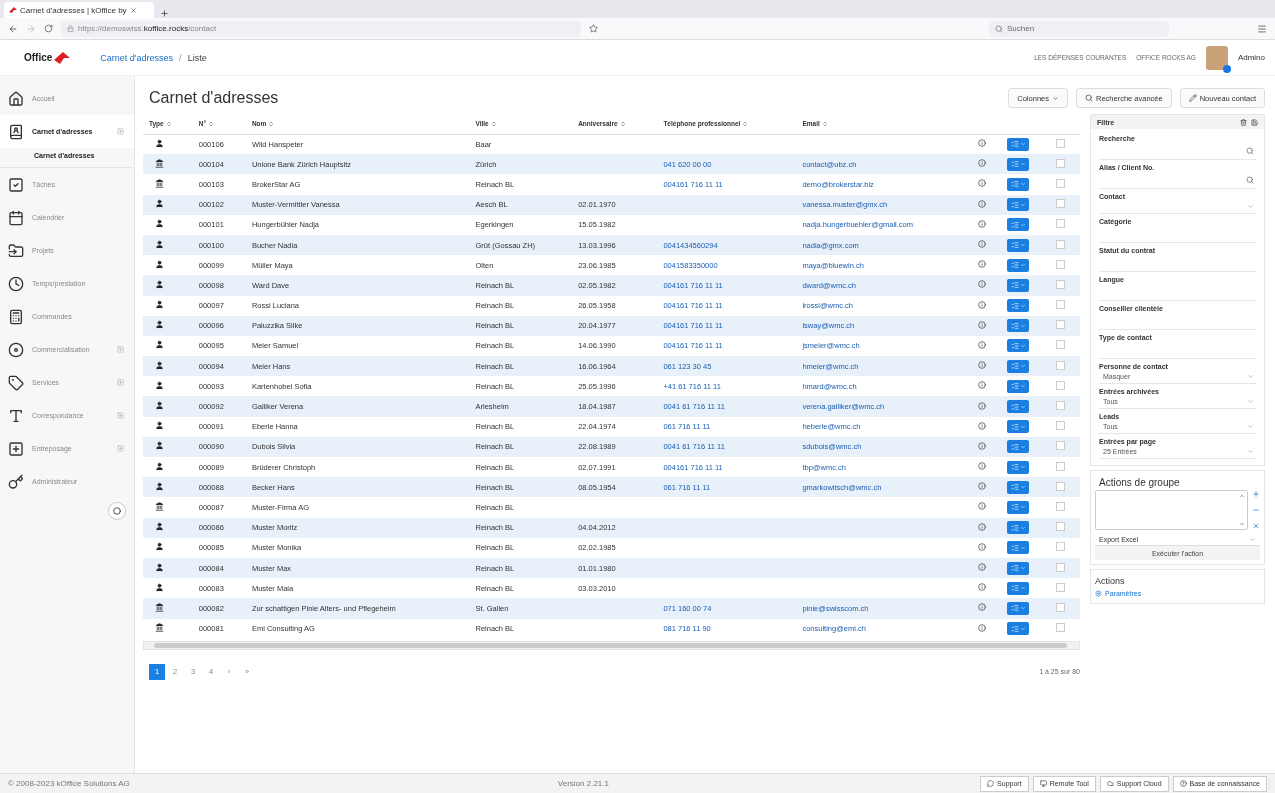 The image size is (1275, 793). What do you see at coordinates (117, 511) in the screenshot?
I see `settings-button` at bounding box center [117, 511].